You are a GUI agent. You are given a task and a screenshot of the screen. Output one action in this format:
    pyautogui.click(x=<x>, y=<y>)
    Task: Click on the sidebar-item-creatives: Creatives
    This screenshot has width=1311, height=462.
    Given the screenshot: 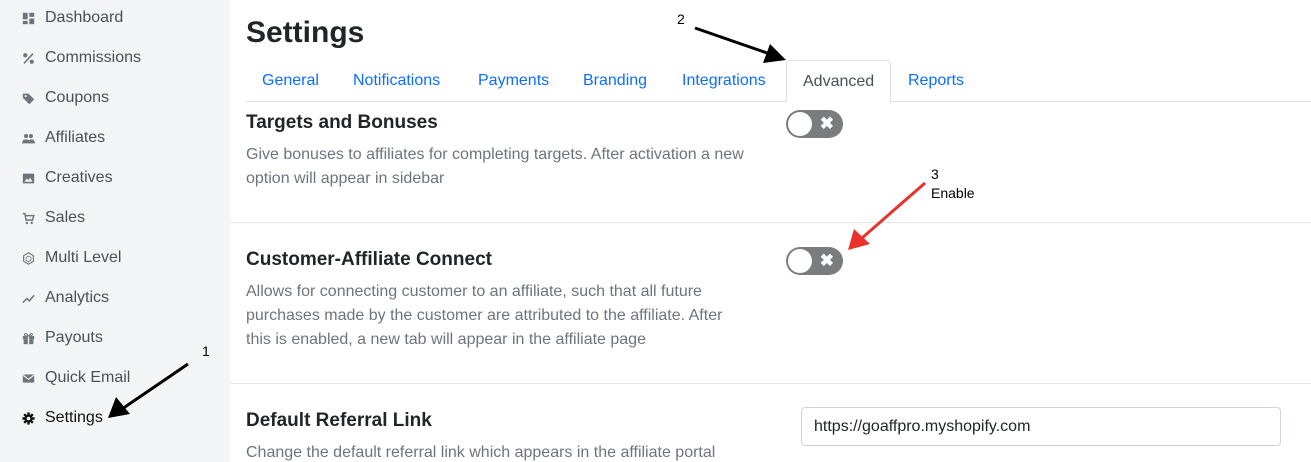 What is the action you would take?
    pyautogui.click(x=66, y=178)
    